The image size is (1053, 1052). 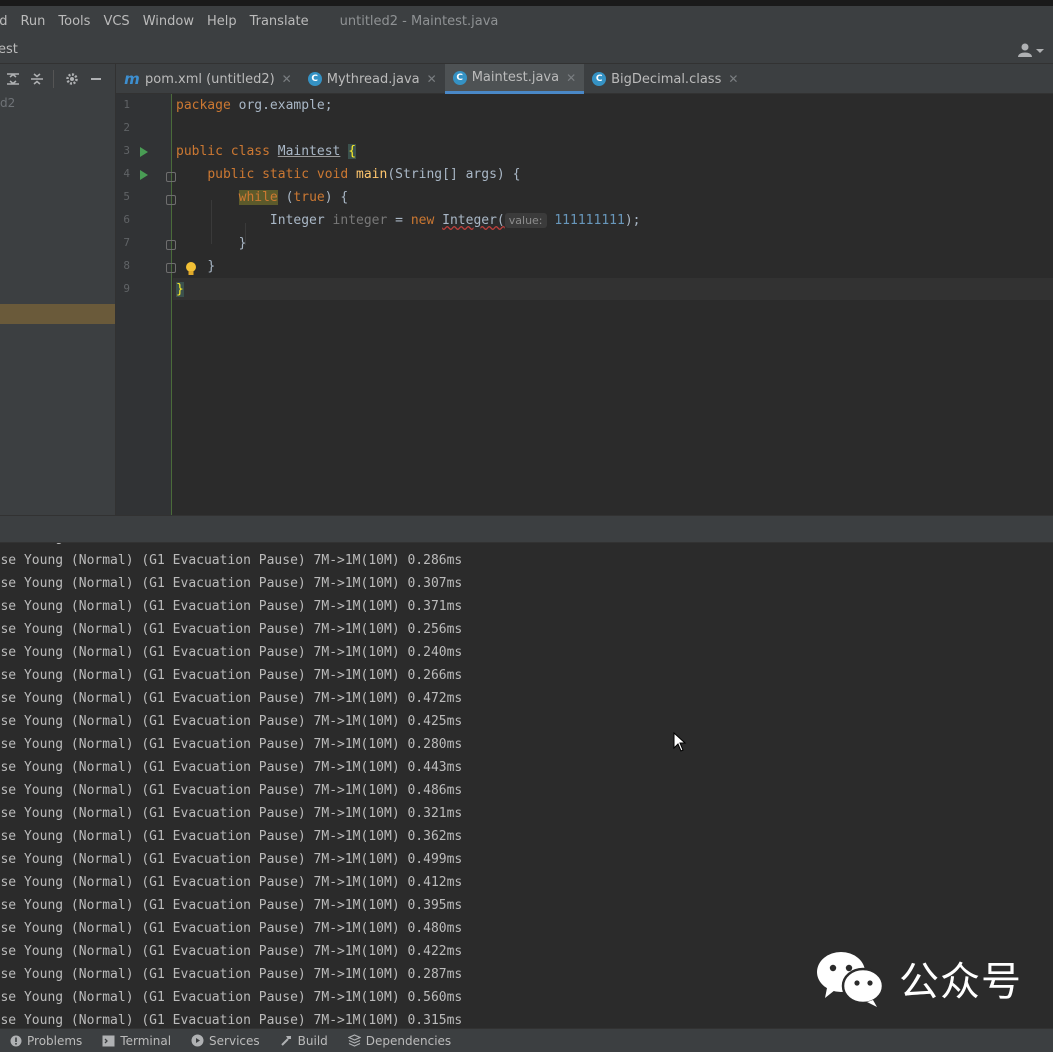 I want to click on tab-label: Maintest.java, so click(x=515, y=77).